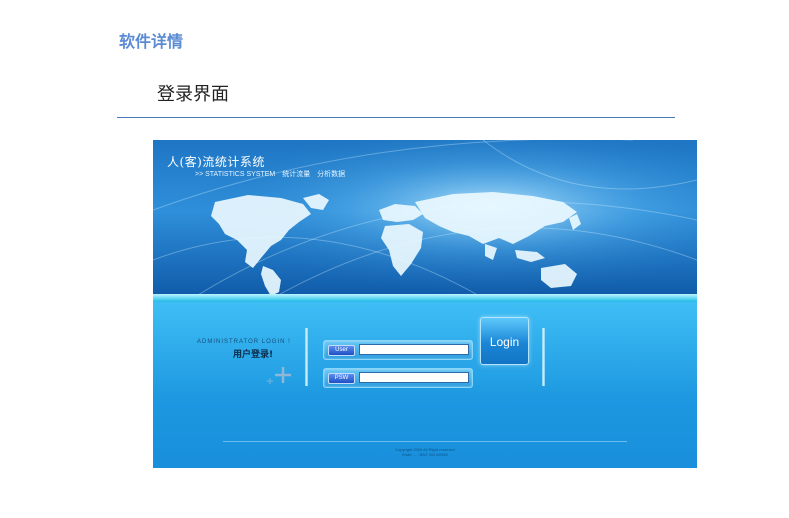 The width and height of the screenshot is (789, 518). What do you see at coordinates (216, 162) in the screenshot?
I see `app-title: 人(客)流统计系统` at bounding box center [216, 162].